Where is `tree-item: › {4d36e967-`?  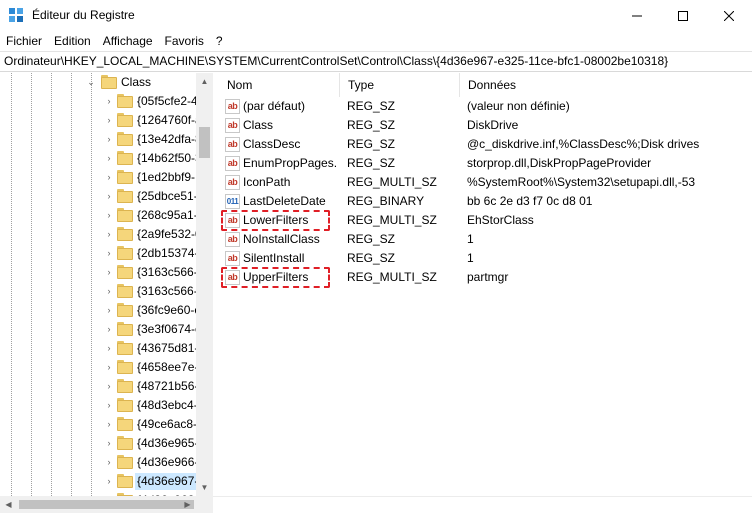
tree-item: › {4d36e967- is located at coordinates (100, 481).